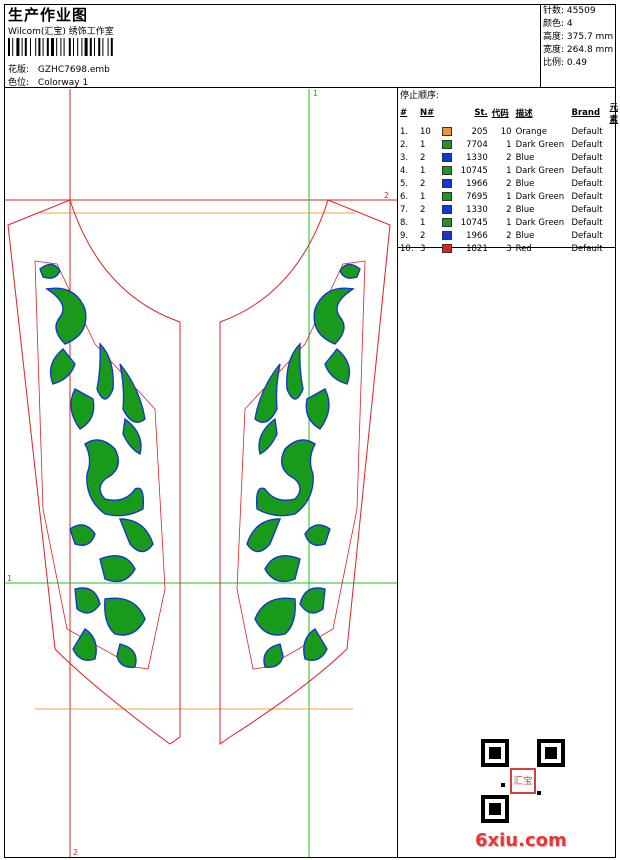 This screenshot has width=620, height=860. Describe the element at coordinates (48, 15) in the screenshot. I see `page-title: 生产作业图` at that location.